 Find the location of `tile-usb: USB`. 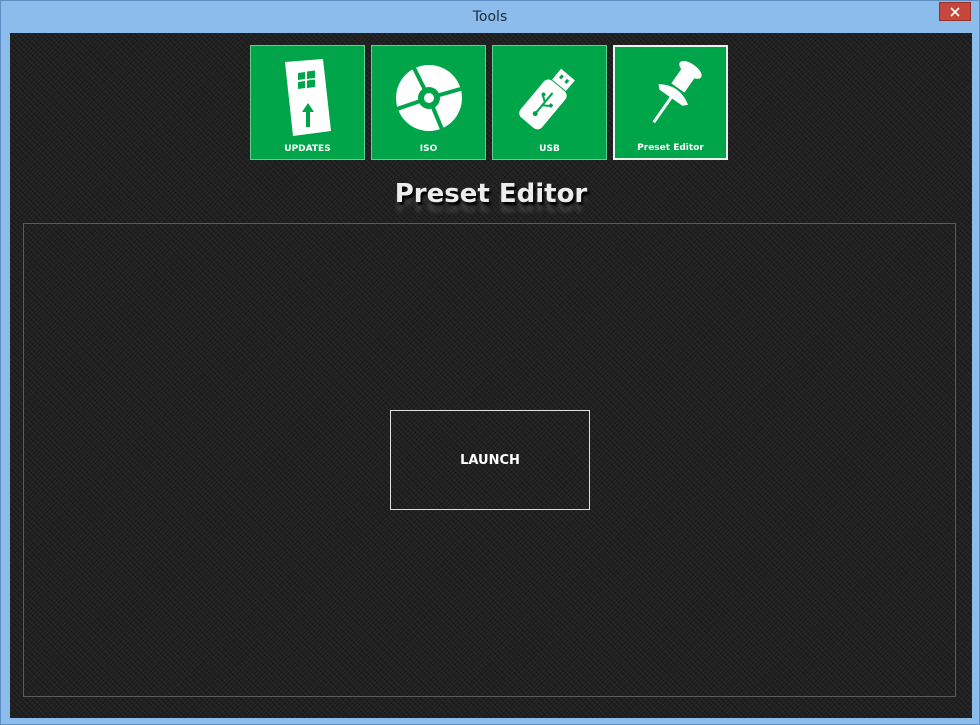

tile-usb: USB is located at coordinates (549, 102).